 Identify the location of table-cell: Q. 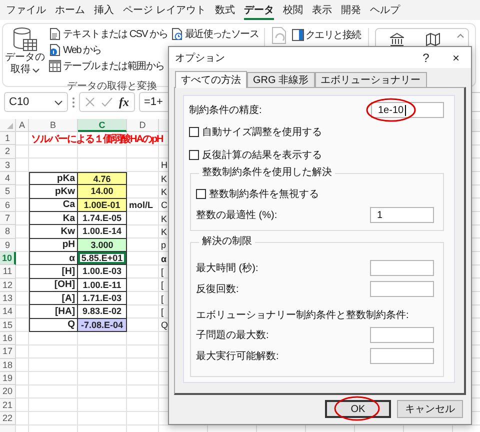
(53, 325).